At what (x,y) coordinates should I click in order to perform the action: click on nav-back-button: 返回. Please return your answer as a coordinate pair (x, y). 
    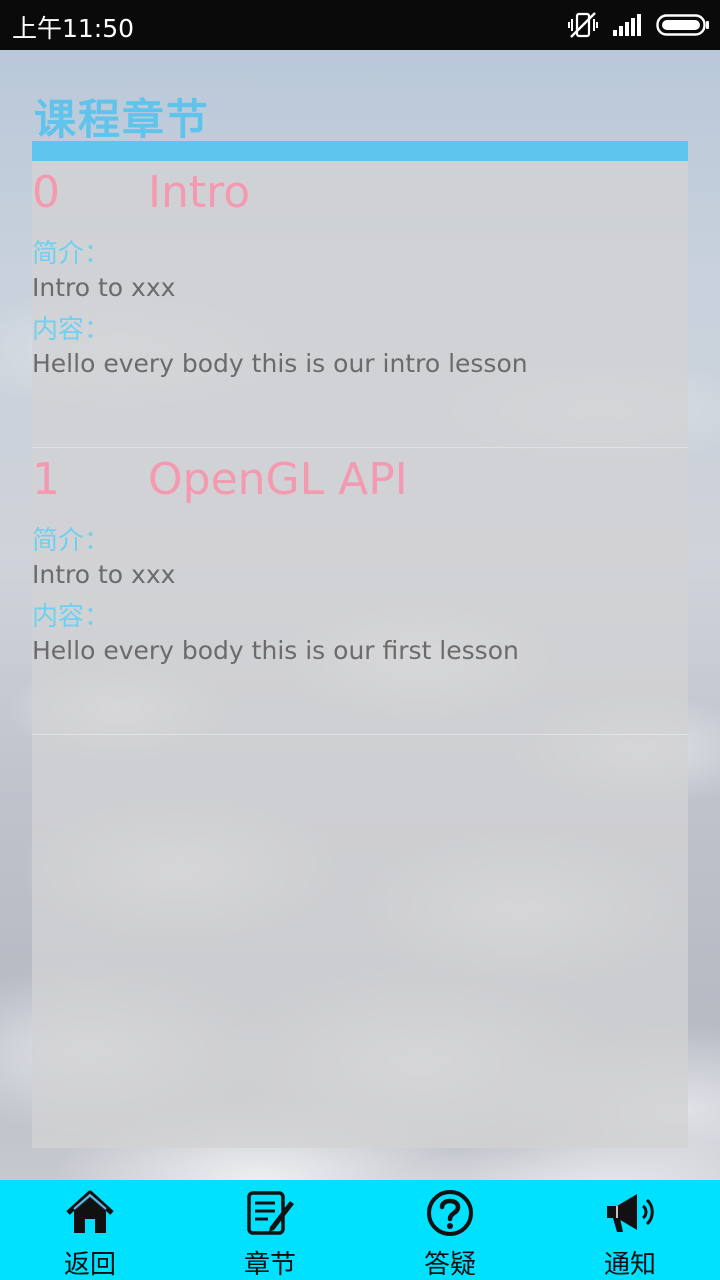
    Looking at the image, I should click on (90, 1230).